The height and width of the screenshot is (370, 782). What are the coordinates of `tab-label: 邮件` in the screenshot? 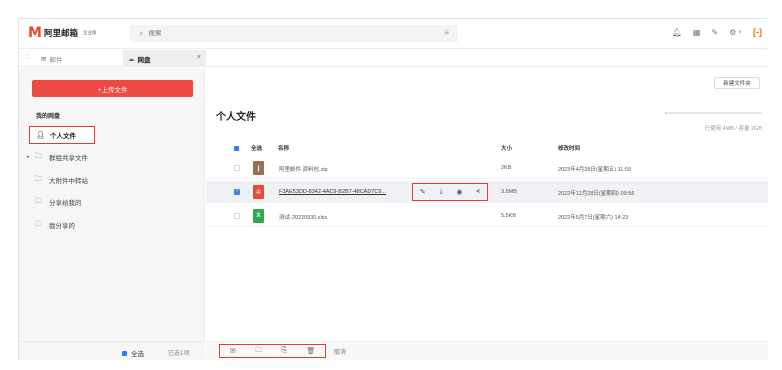 It's located at (56, 60).